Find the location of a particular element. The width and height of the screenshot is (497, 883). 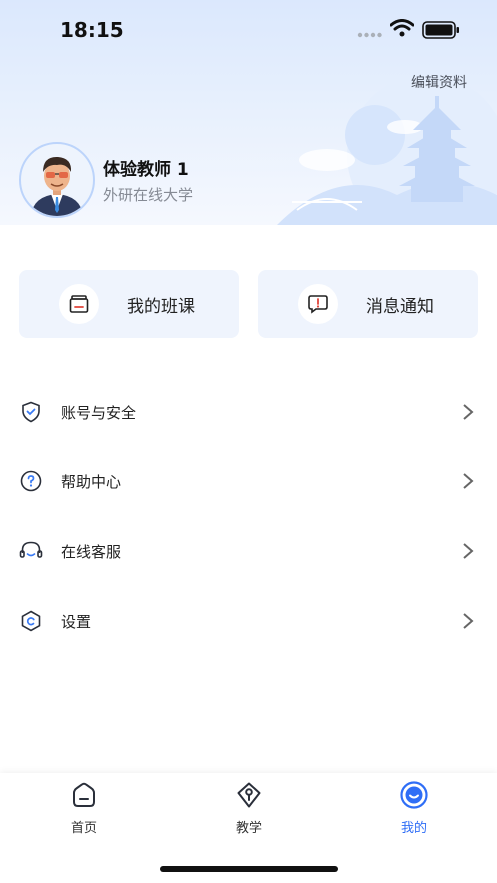

menu-label: 设置 is located at coordinates (76, 621).